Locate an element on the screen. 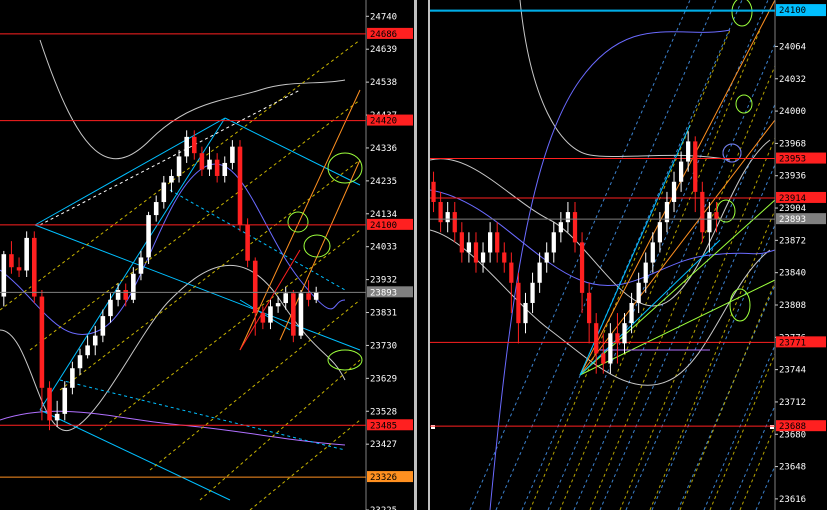 The height and width of the screenshot is (510, 827). axis-tick-label: 23872 is located at coordinates (792, 241).